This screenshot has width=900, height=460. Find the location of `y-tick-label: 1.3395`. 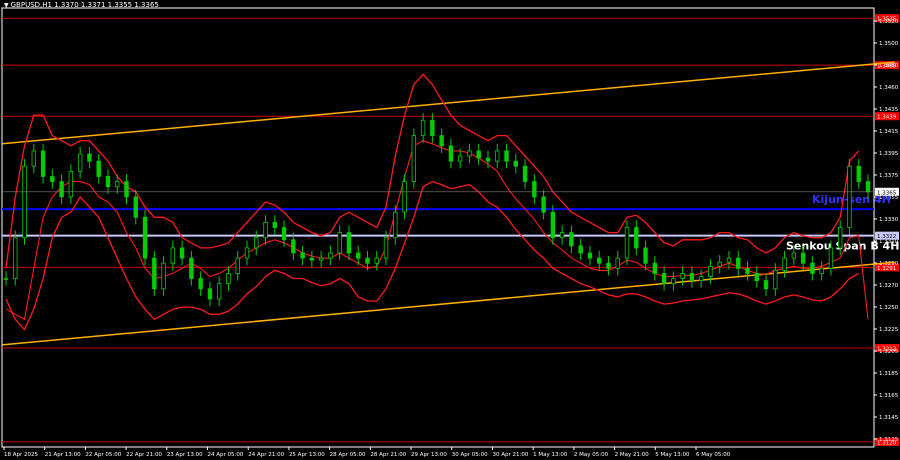

y-tick-label: 1.3395 is located at coordinates (889, 154).